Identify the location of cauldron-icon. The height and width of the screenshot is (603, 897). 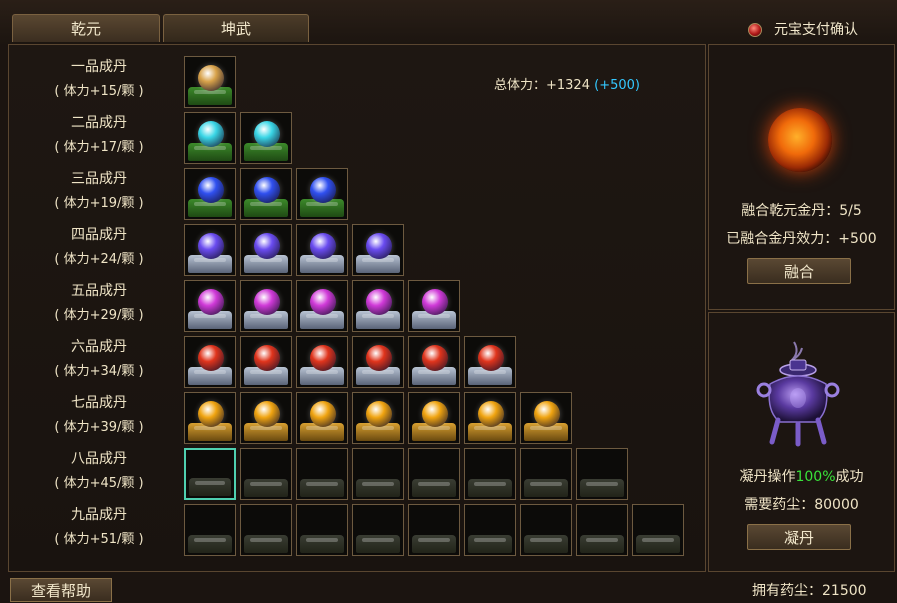
(798, 394).